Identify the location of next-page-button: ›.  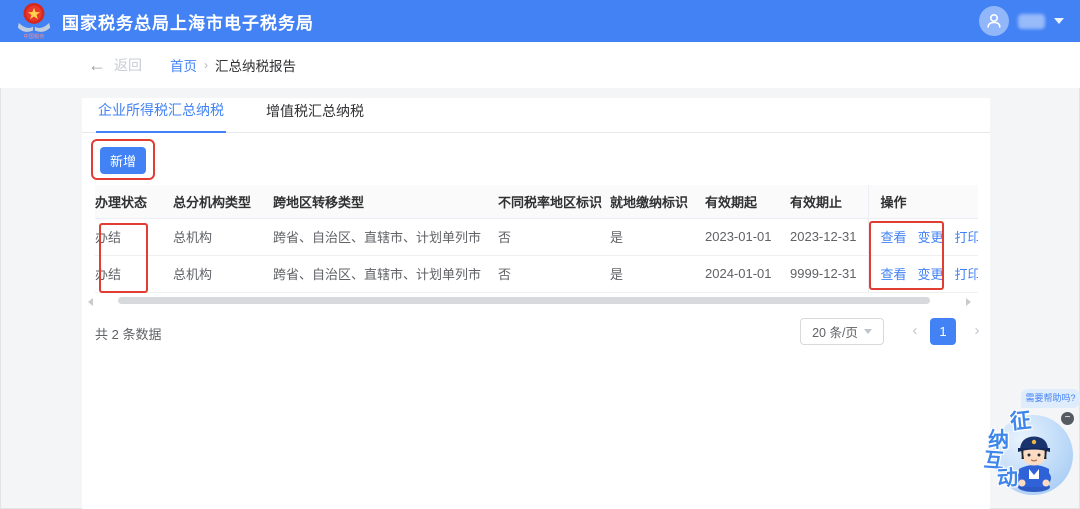
(977, 331).